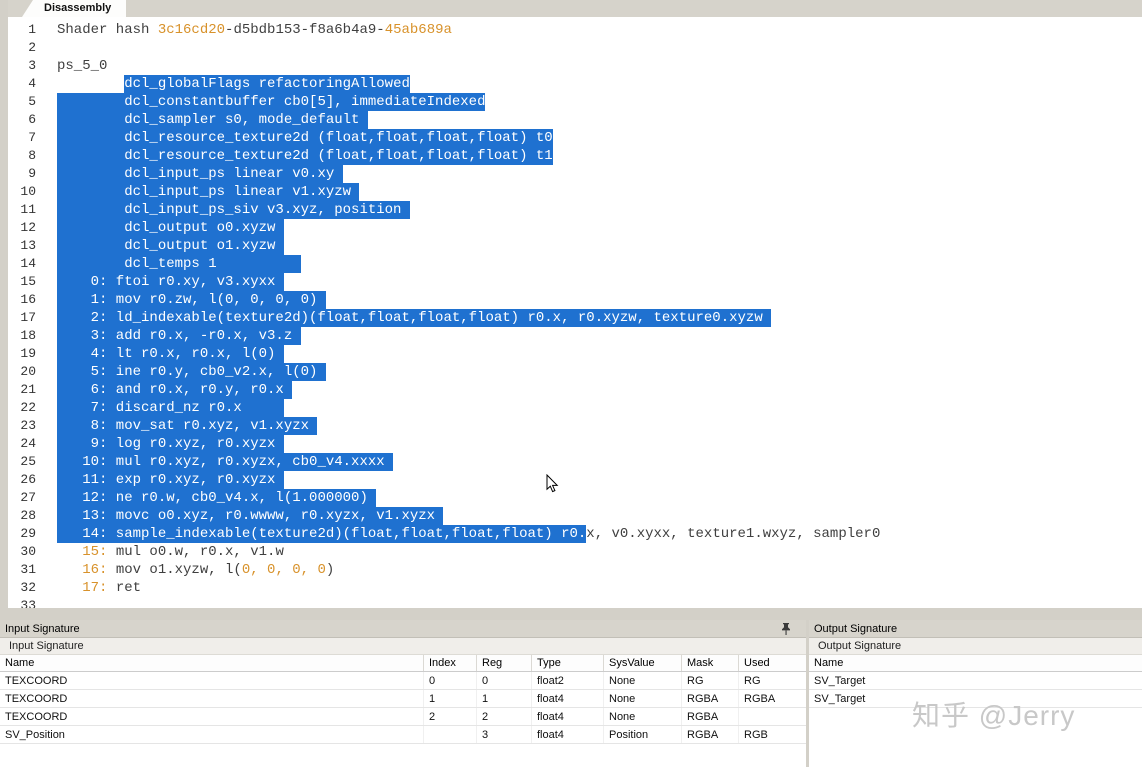 The height and width of the screenshot is (767, 1142). What do you see at coordinates (28, 335) in the screenshot?
I see `line-number: 18` at bounding box center [28, 335].